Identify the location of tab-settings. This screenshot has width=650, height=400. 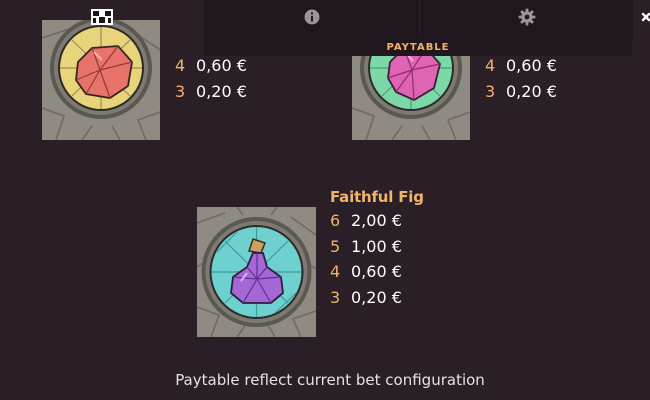
(526, 19).